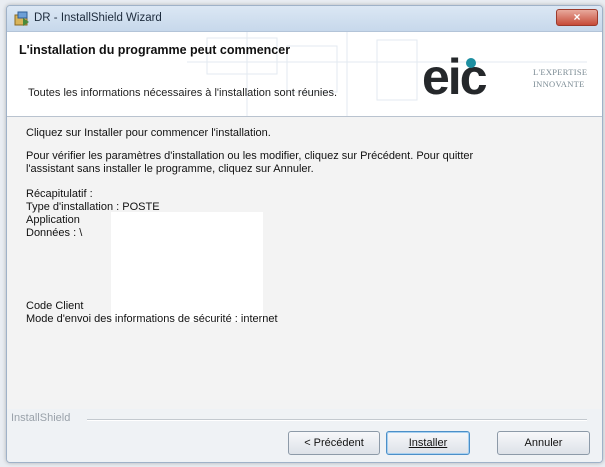  Describe the element at coordinates (577, 17) in the screenshot. I see `close-button: ×` at that location.